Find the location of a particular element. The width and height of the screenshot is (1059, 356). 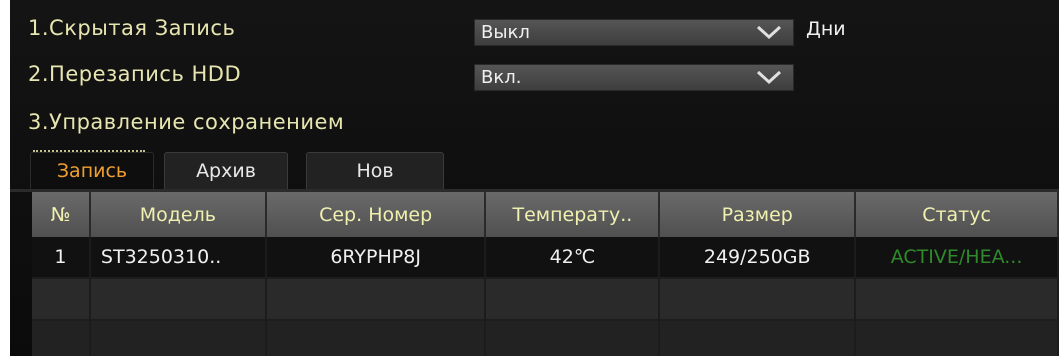

column-header-size: Размер is located at coordinates (758, 214).